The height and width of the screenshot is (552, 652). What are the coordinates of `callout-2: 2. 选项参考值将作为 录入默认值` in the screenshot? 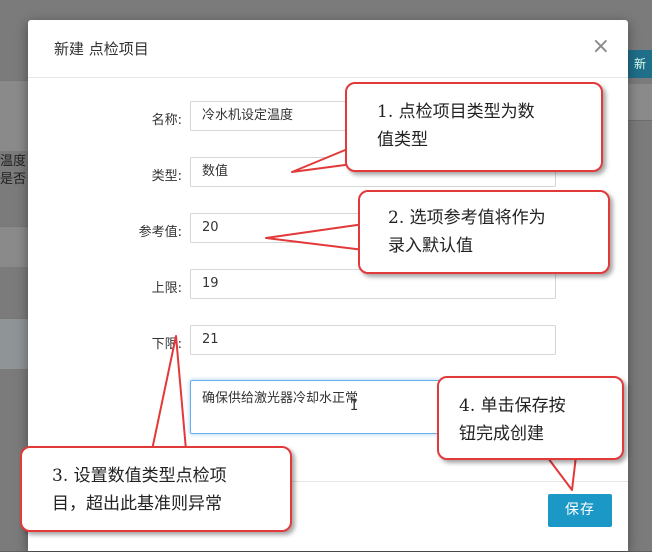 It's located at (484, 232).